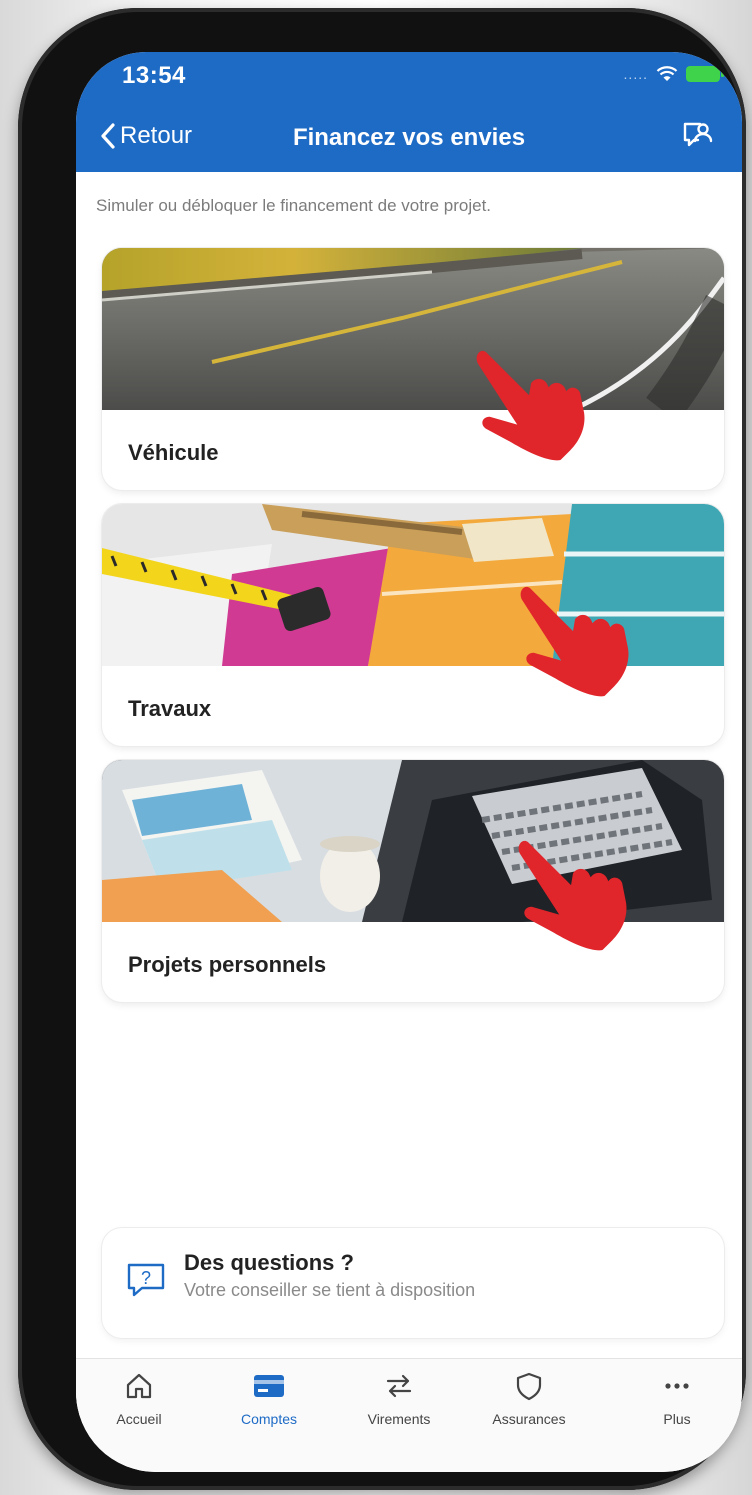 The width and height of the screenshot is (752, 1495). I want to click on card-label: Travaux, so click(170, 708).